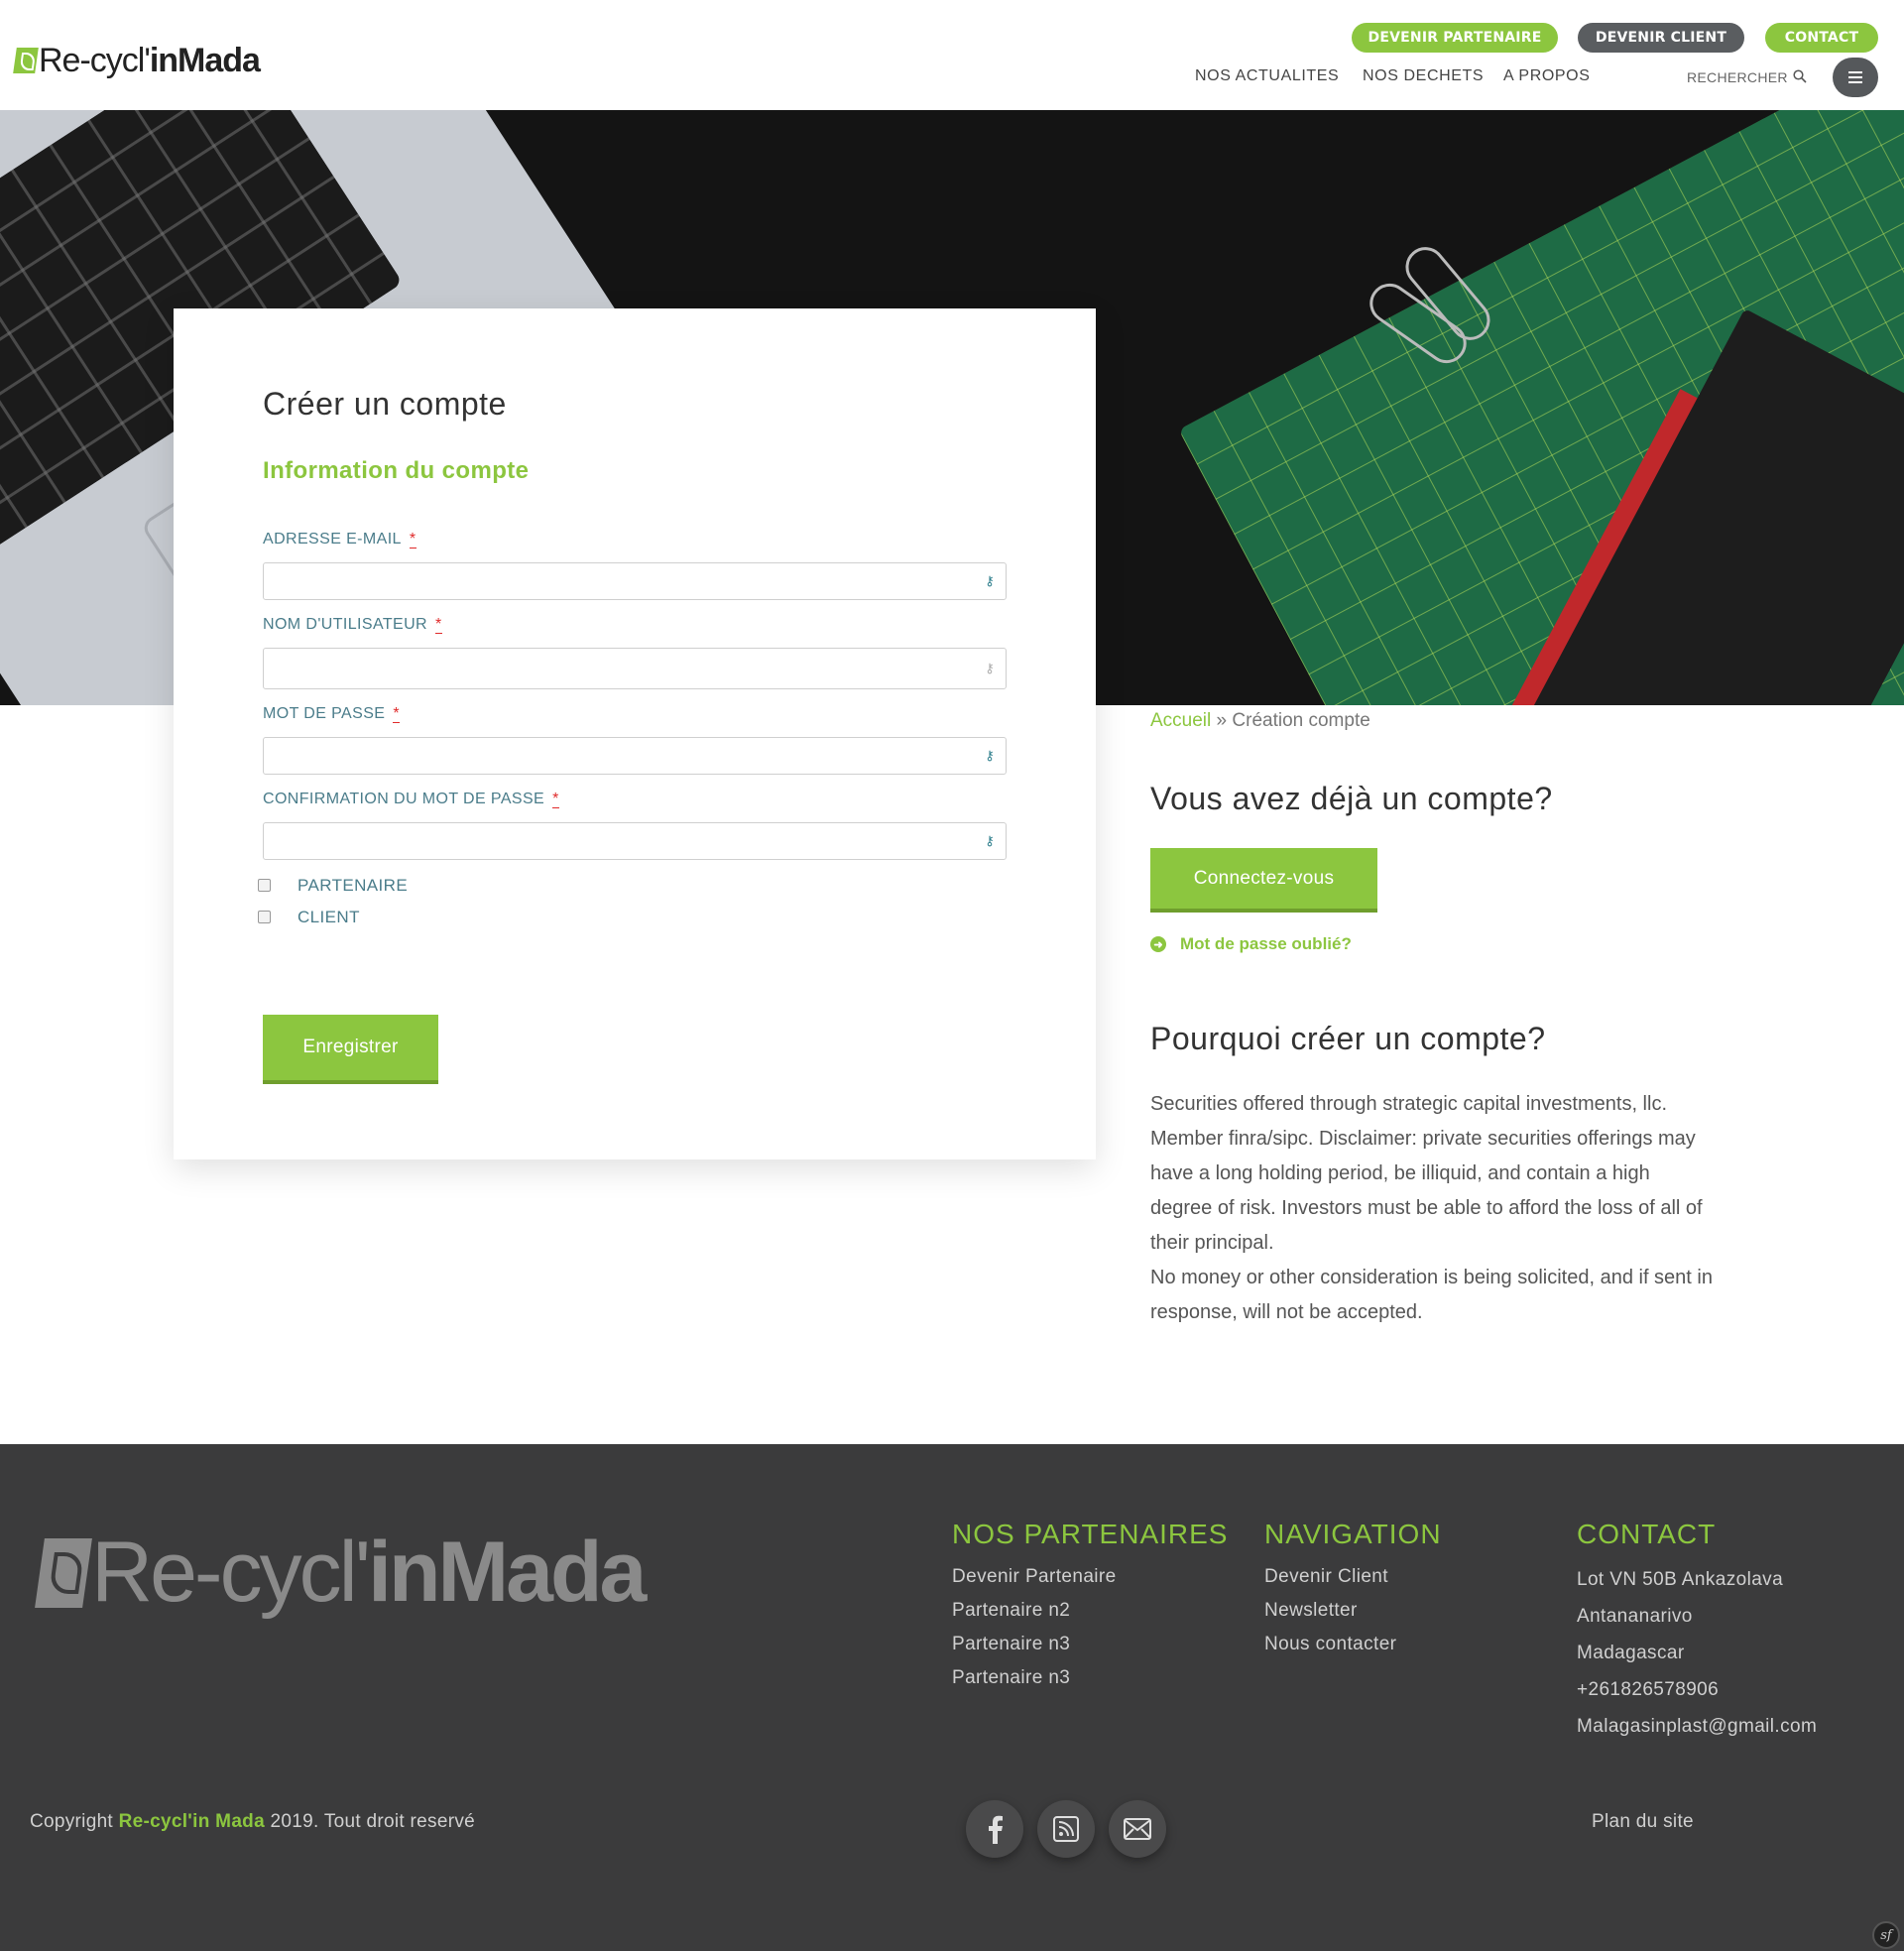 The image size is (1904, 1951). Describe the element at coordinates (635, 668) in the screenshot. I see `username-field: ⚷` at that location.